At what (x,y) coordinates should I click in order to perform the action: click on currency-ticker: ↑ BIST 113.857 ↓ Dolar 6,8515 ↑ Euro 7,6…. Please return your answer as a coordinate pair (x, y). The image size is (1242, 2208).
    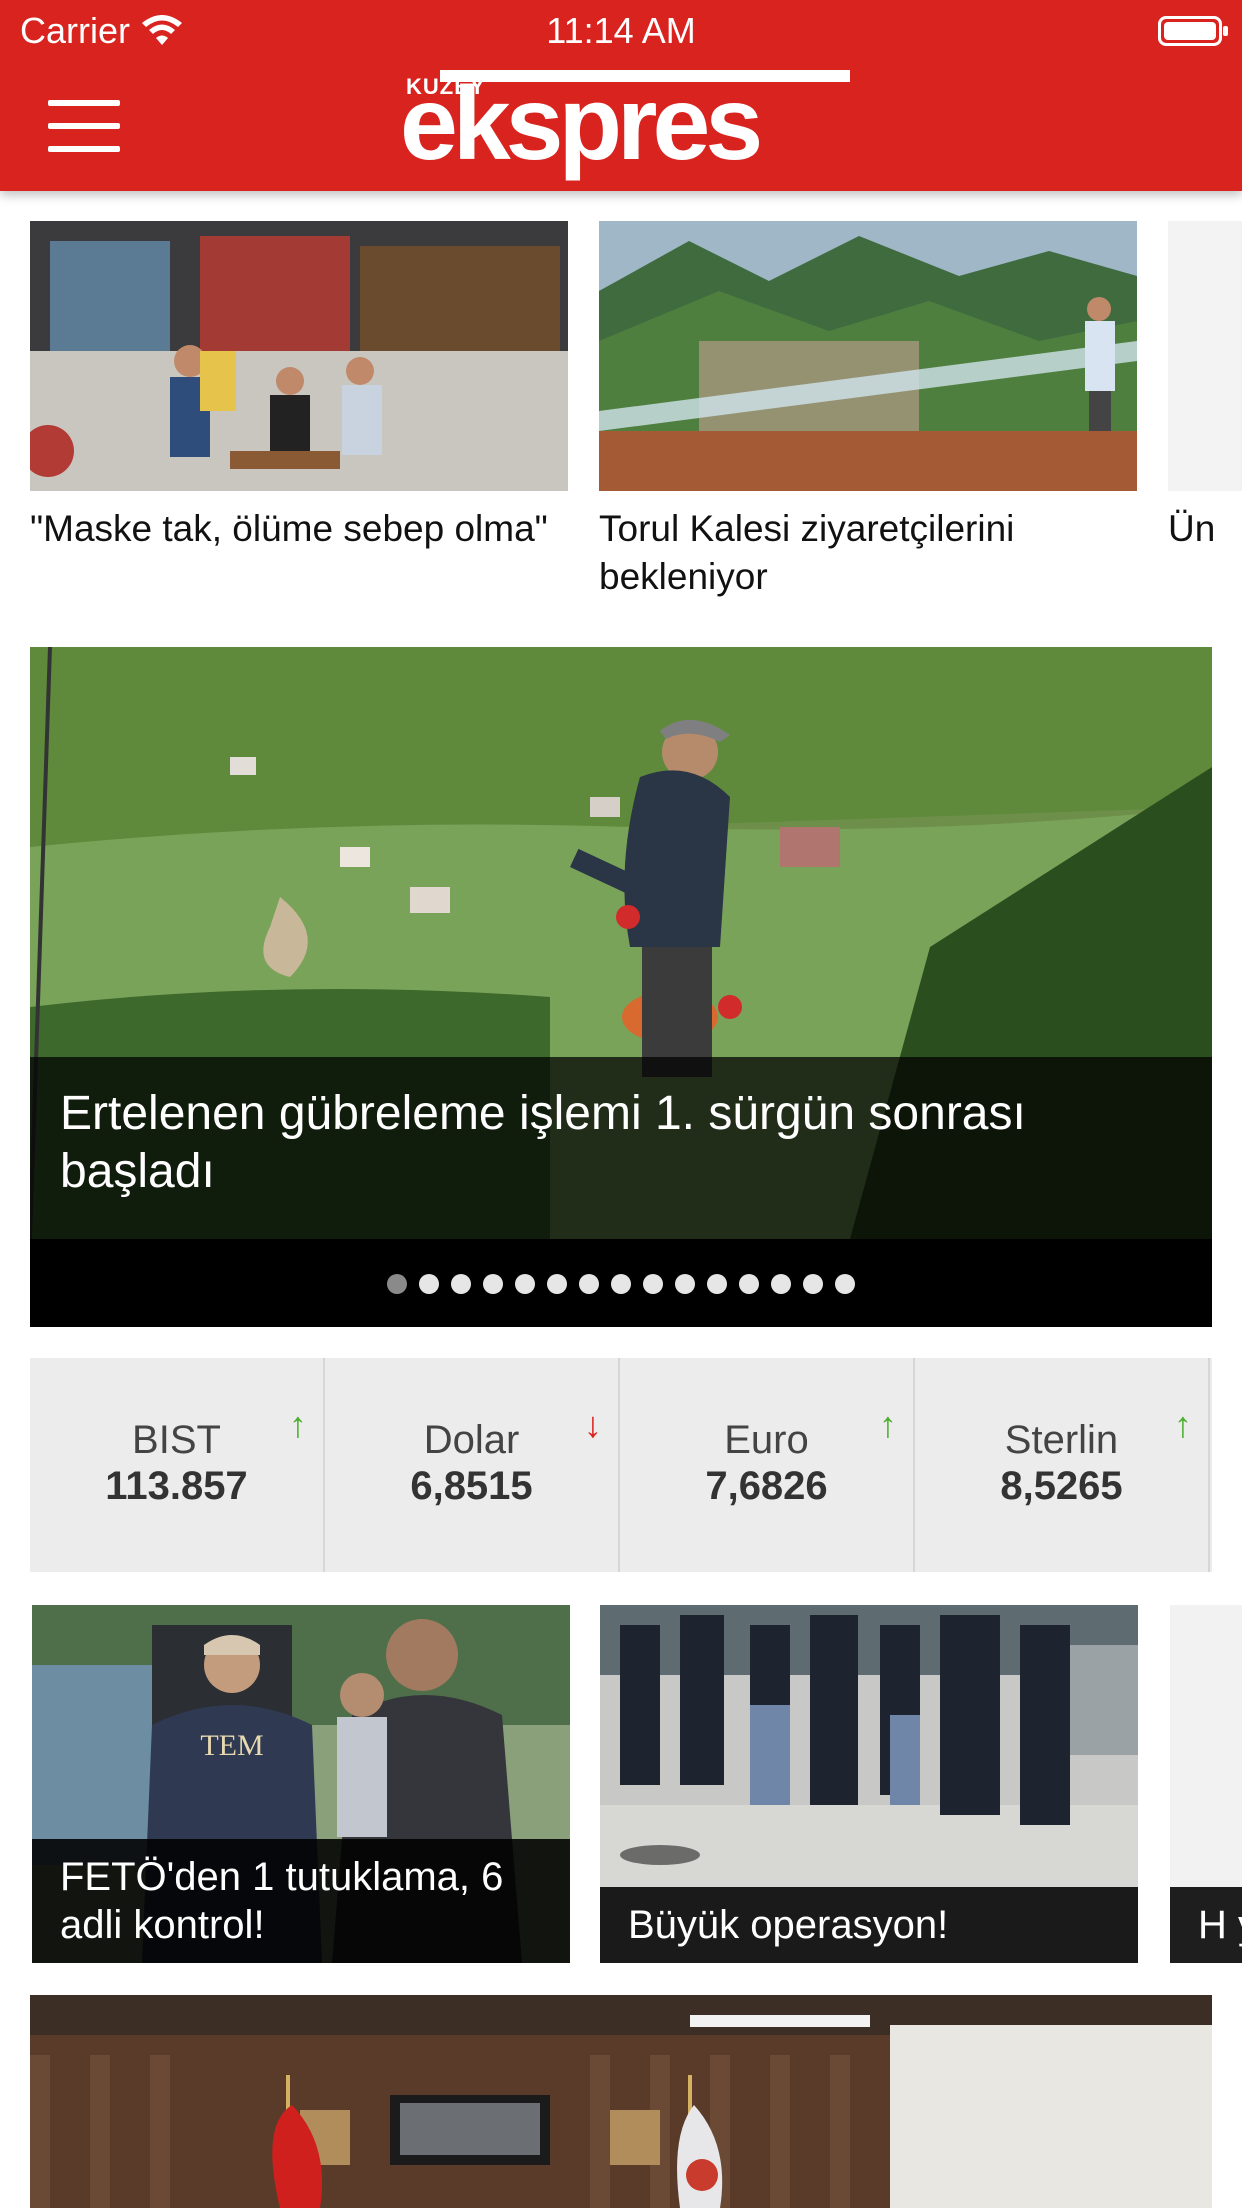
    Looking at the image, I should click on (621, 1465).